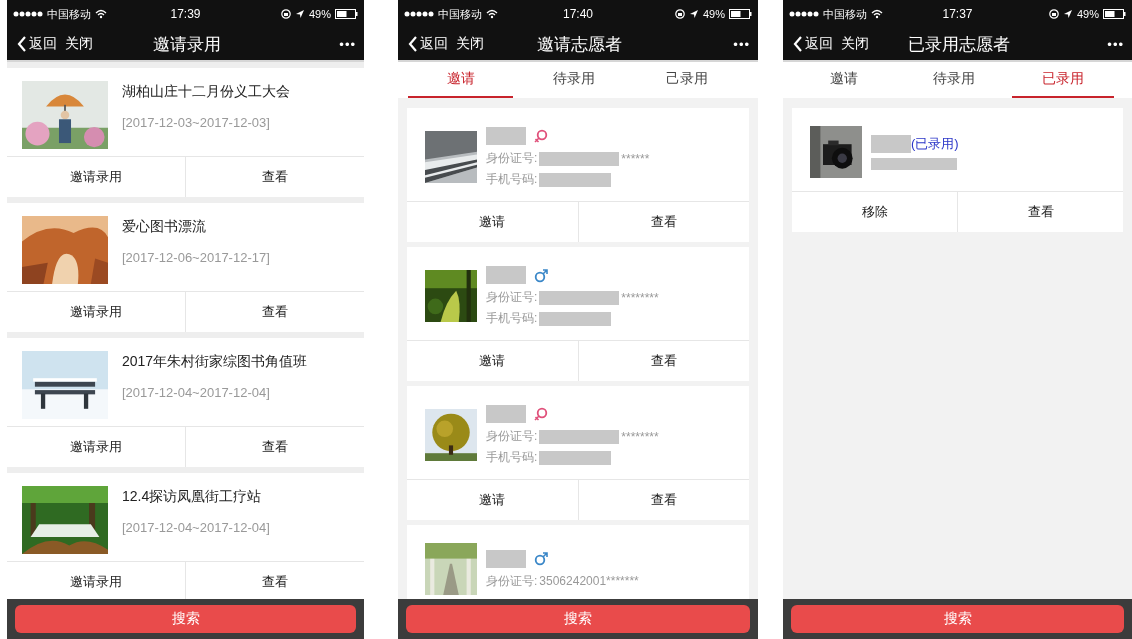 This screenshot has height=639, width=1132. What do you see at coordinates (935, 144) in the screenshot?
I see `status-tag: (已录用)` at bounding box center [935, 144].